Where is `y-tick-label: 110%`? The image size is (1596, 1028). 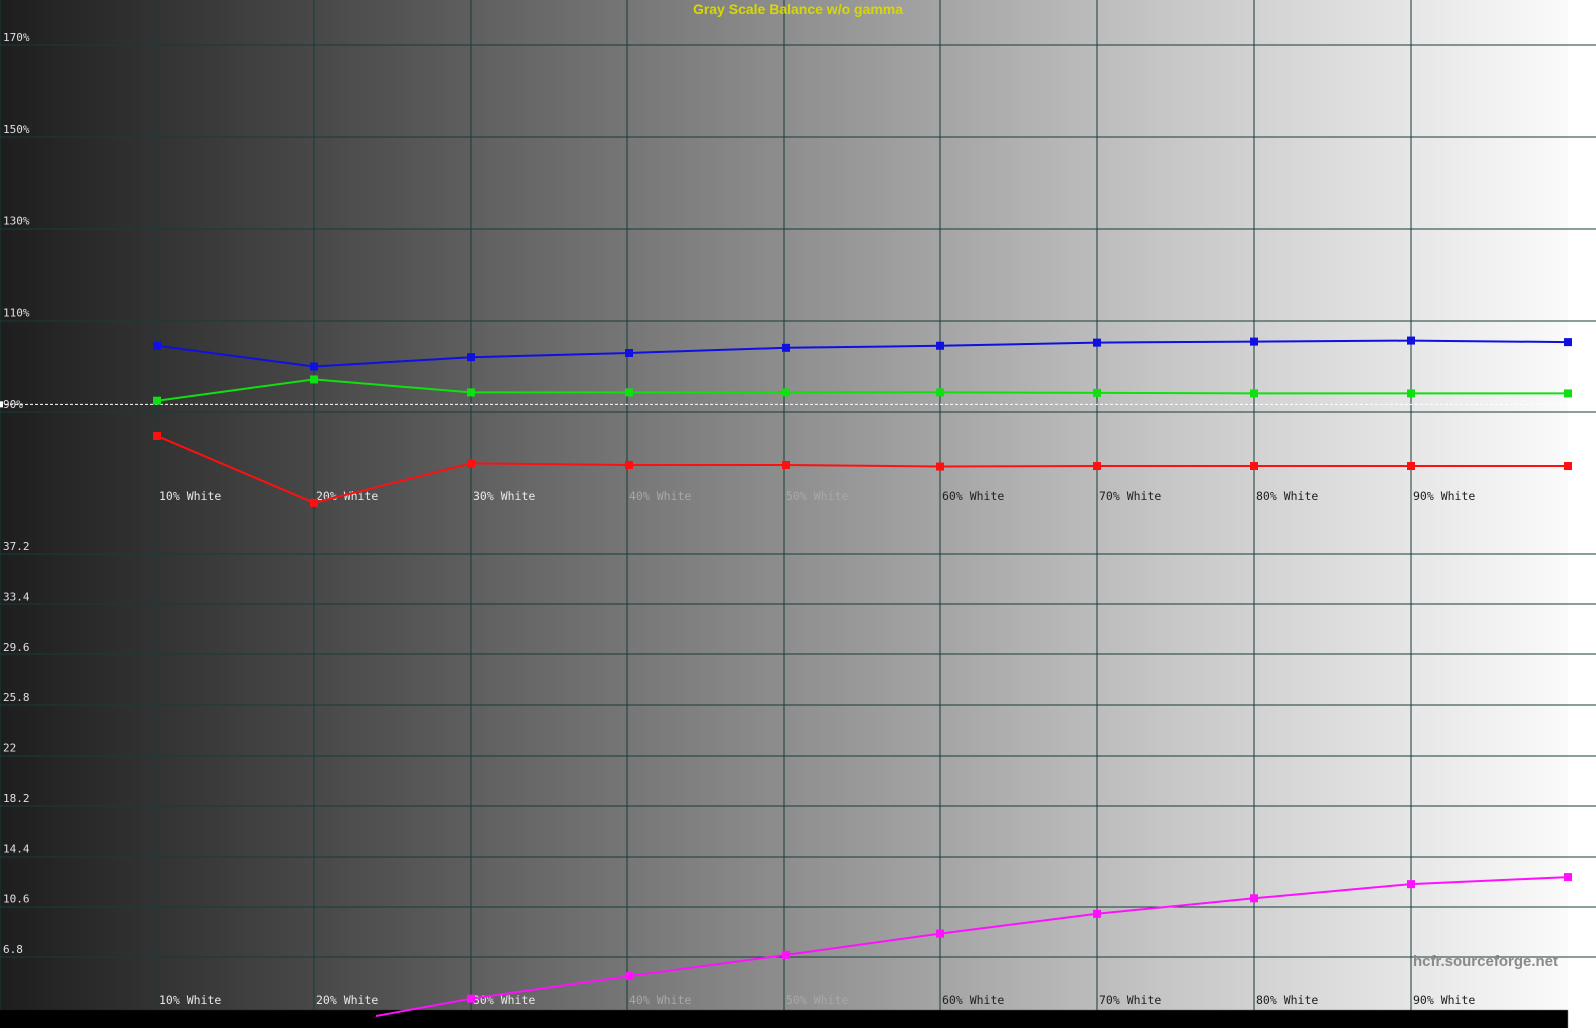 y-tick-label: 110% is located at coordinates (16, 312).